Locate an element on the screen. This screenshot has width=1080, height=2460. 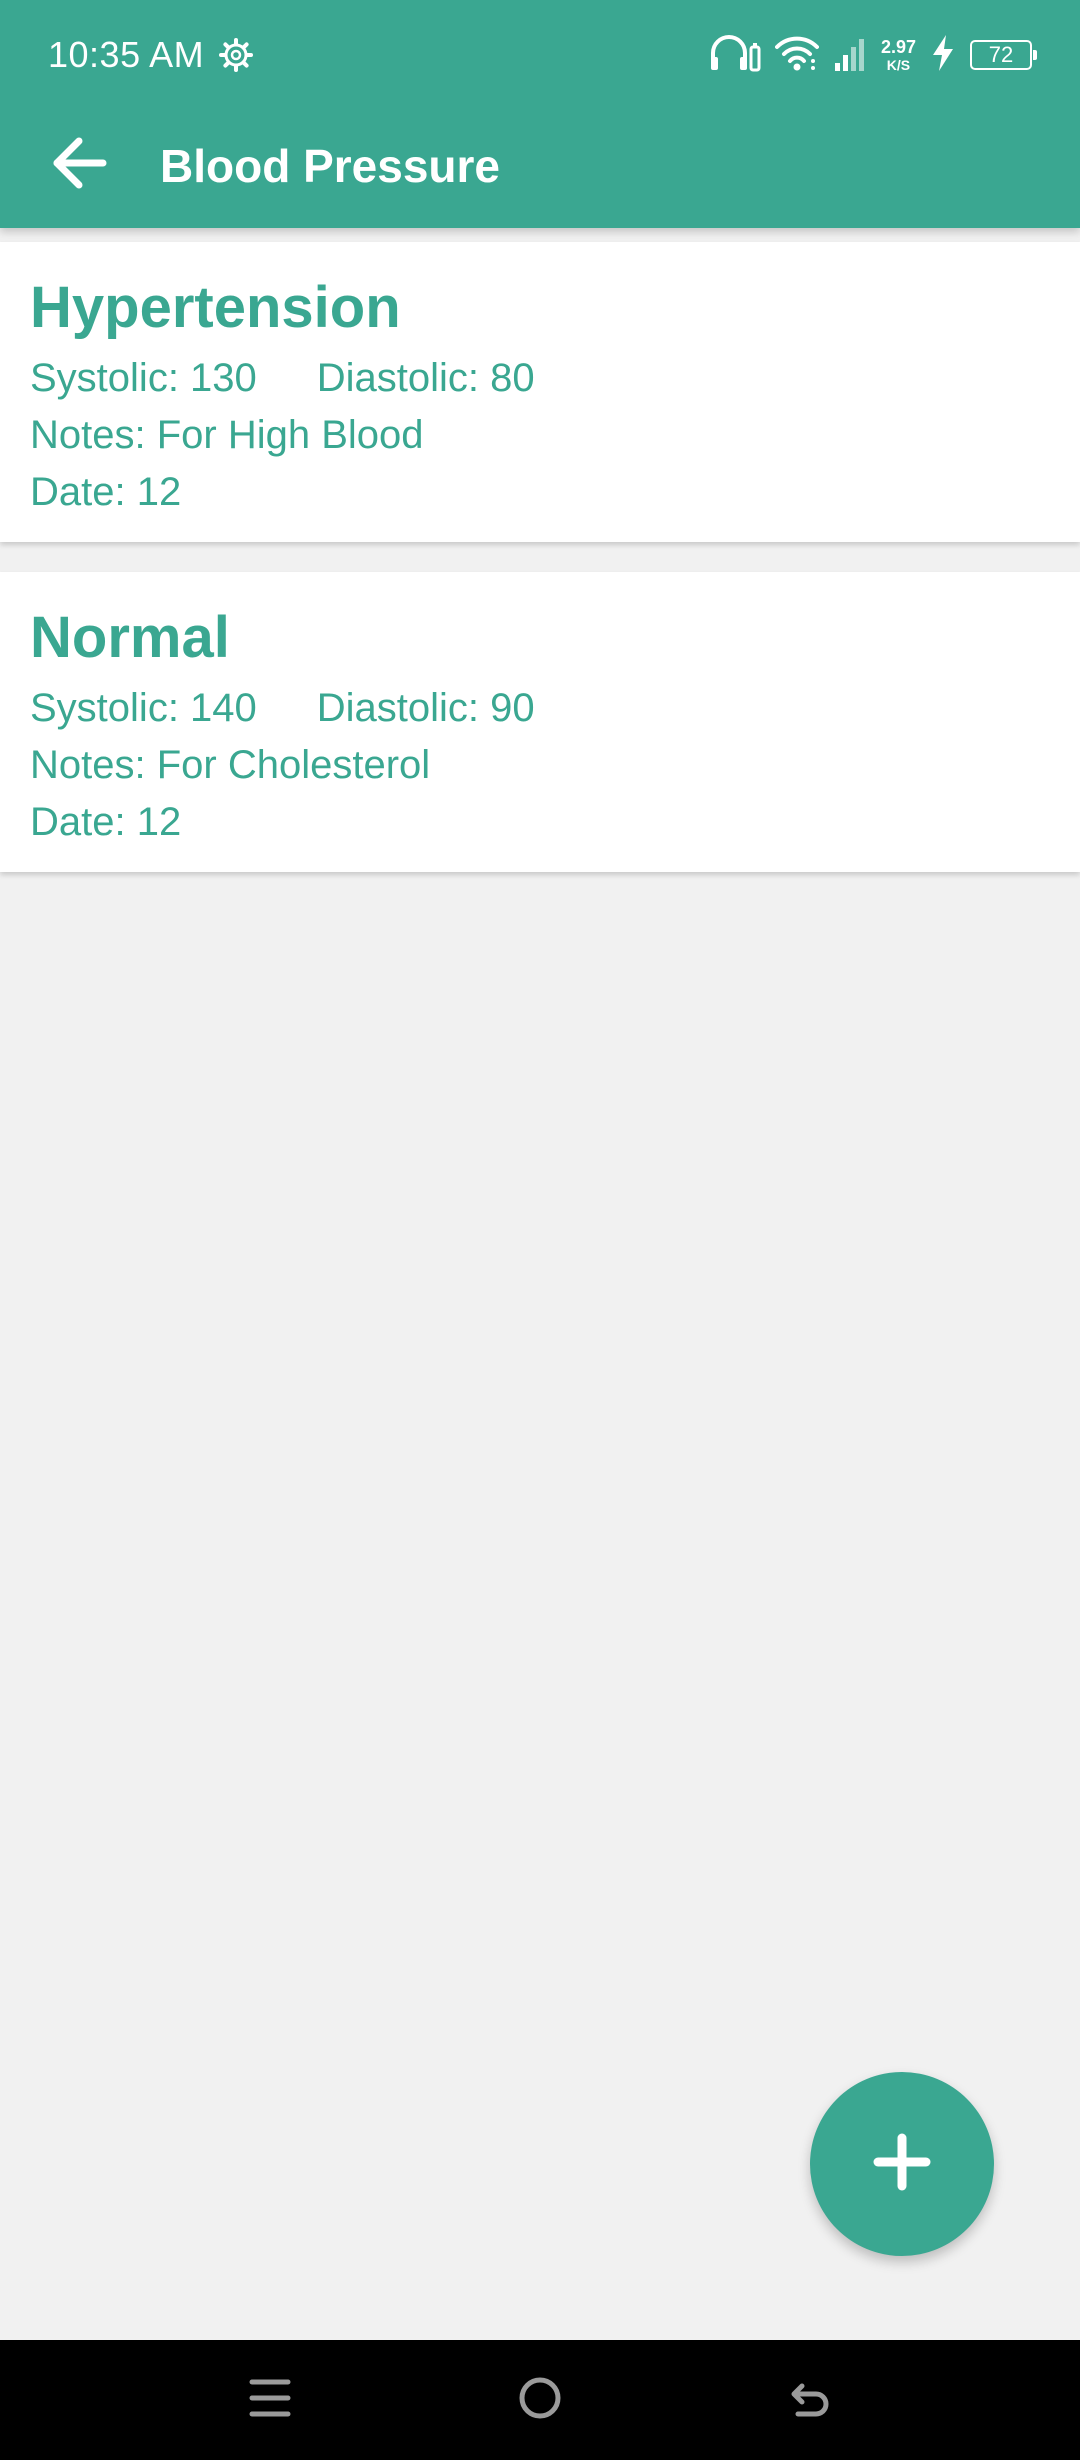
back-arrow-icon is located at coordinates (79, 165).